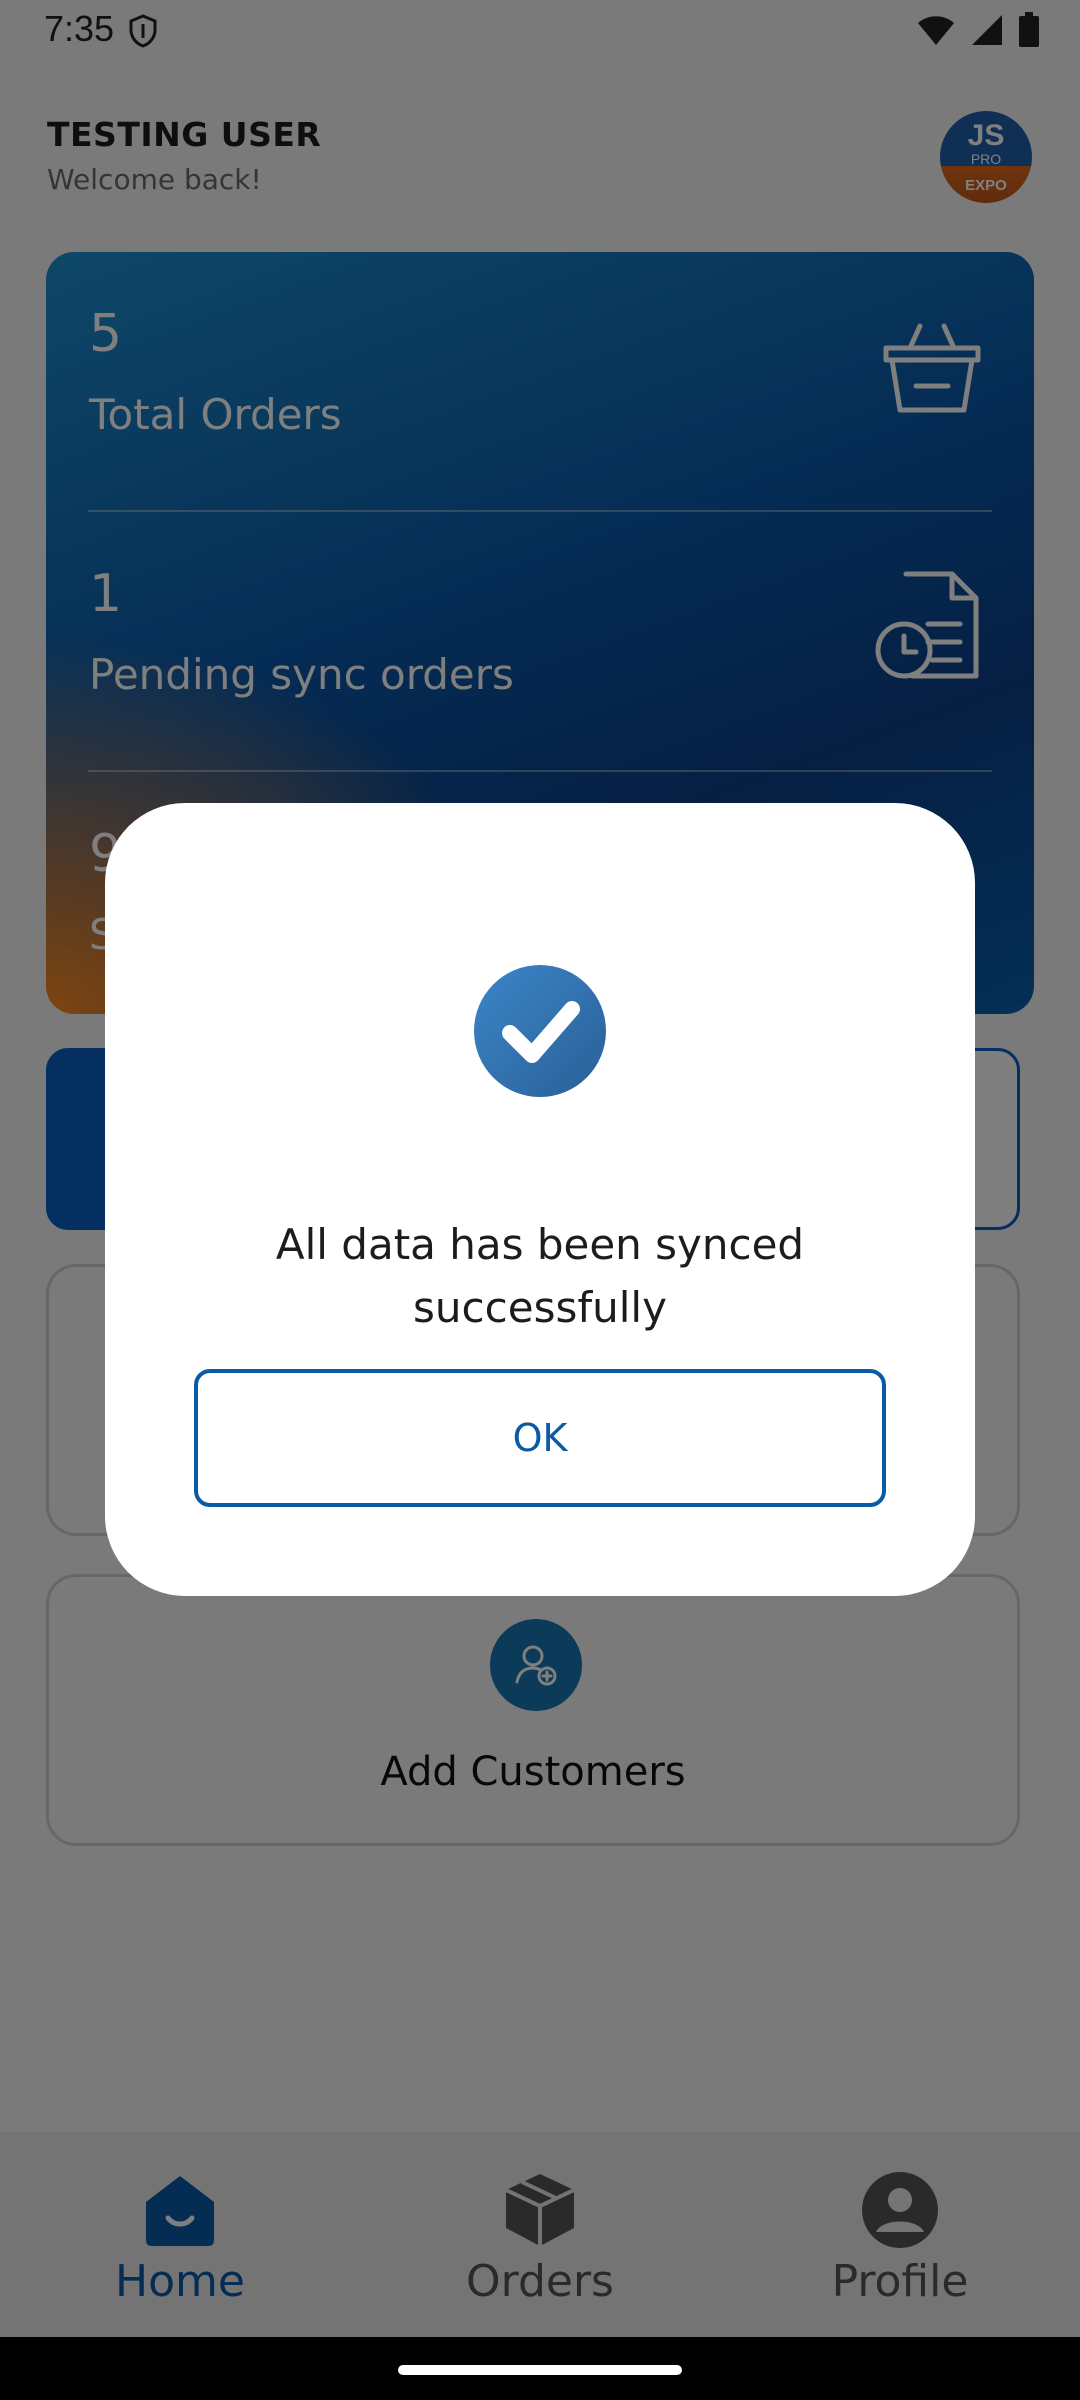 The height and width of the screenshot is (2400, 1080). I want to click on gesture-bar, so click(540, 2368).